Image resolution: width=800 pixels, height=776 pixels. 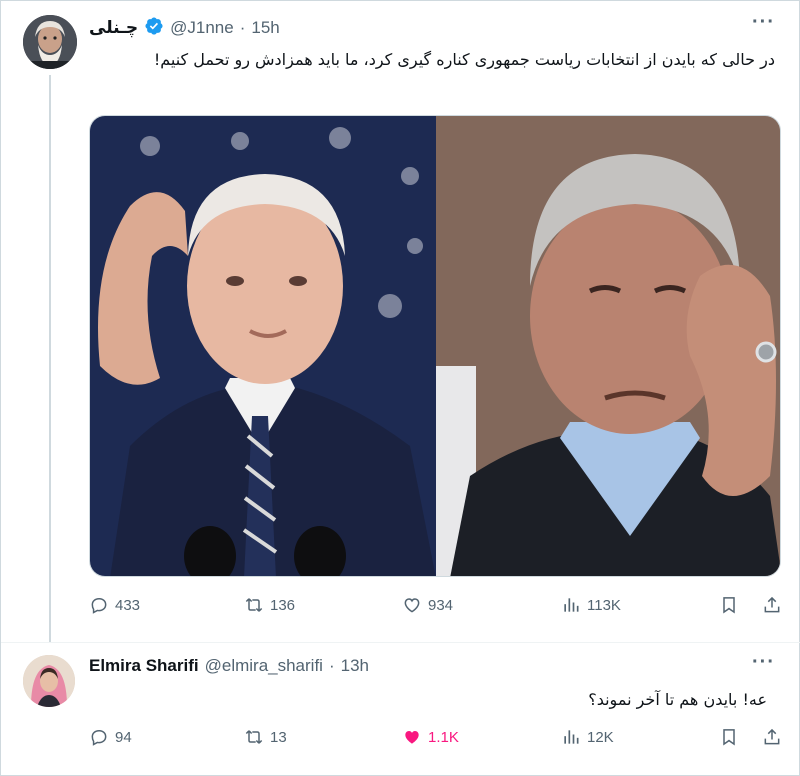 What do you see at coordinates (604, 605) in the screenshot?
I see `view-count: 113K` at bounding box center [604, 605].